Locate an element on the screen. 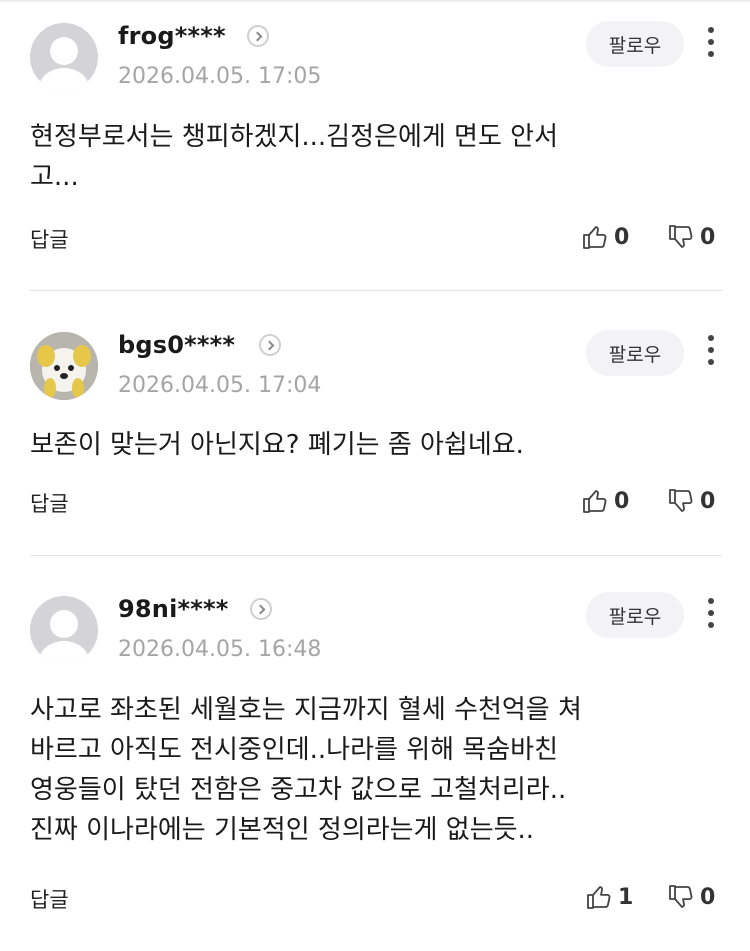 The image size is (750, 951). like-count: 1 is located at coordinates (626, 897).